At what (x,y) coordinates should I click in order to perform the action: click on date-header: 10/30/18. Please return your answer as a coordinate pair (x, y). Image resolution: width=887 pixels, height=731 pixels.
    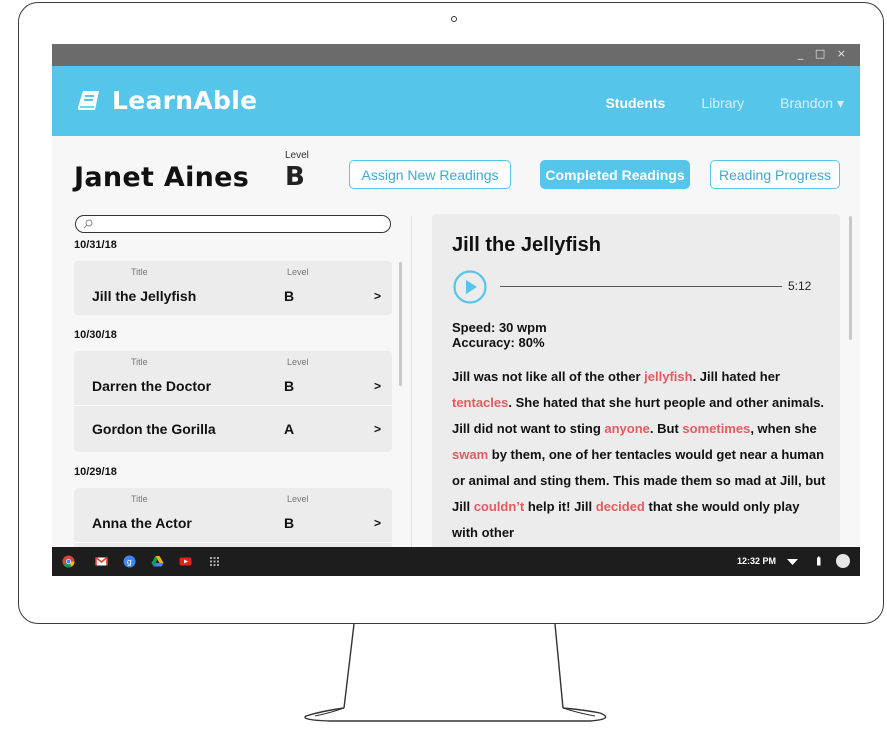
    Looking at the image, I should click on (95, 335).